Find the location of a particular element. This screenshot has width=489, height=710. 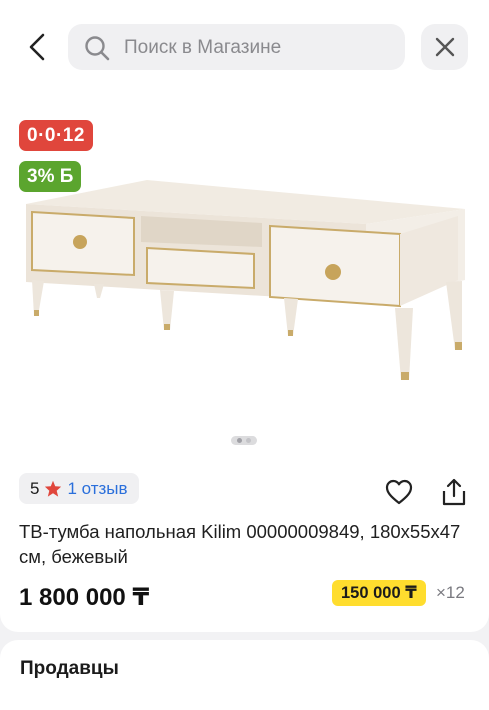

close-icon is located at coordinates (444, 47).